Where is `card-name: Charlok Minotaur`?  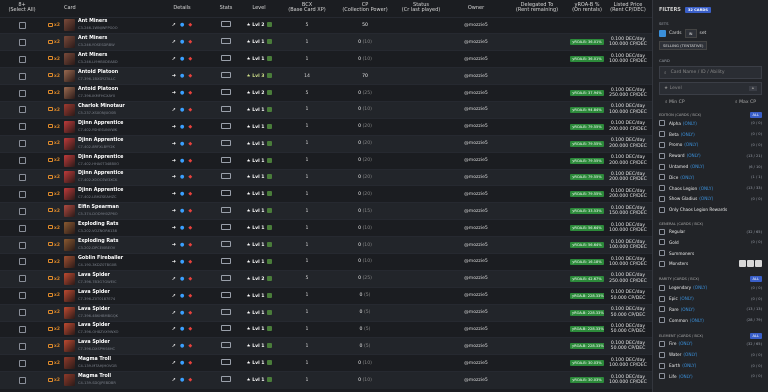
card-name: Charlok Minotaur is located at coordinates (101, 107).